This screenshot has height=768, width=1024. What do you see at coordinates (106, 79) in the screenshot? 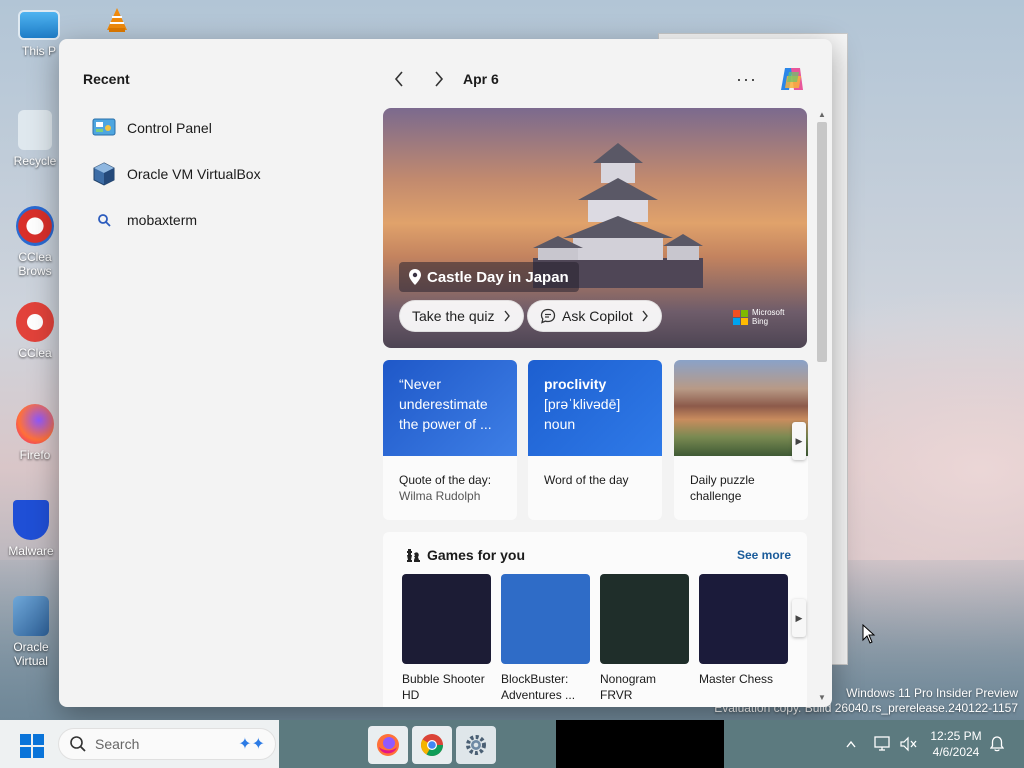
I see `recent-title: Recent` at bounding box center [106, 79].